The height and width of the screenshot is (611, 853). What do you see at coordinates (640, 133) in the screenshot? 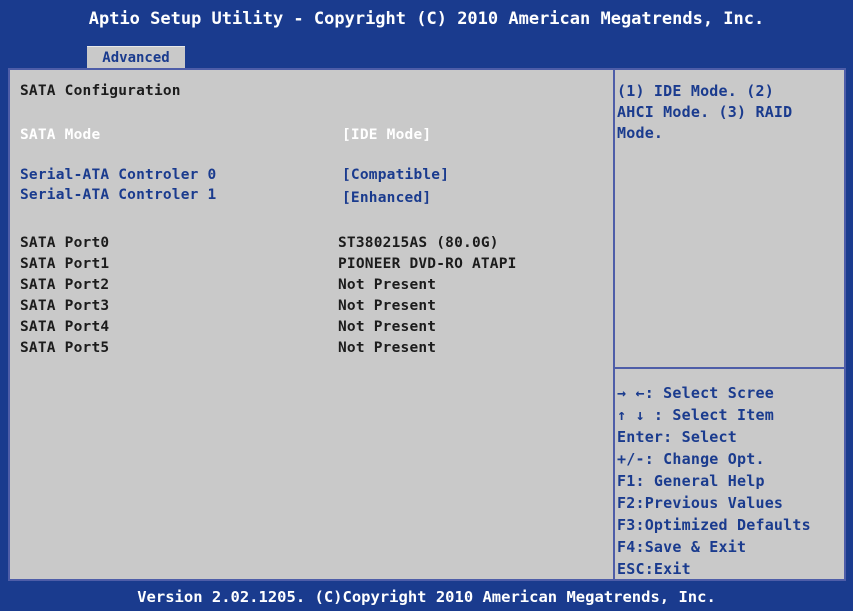
I see `help-line-3: Mode.` at bounding box center [640, 133].